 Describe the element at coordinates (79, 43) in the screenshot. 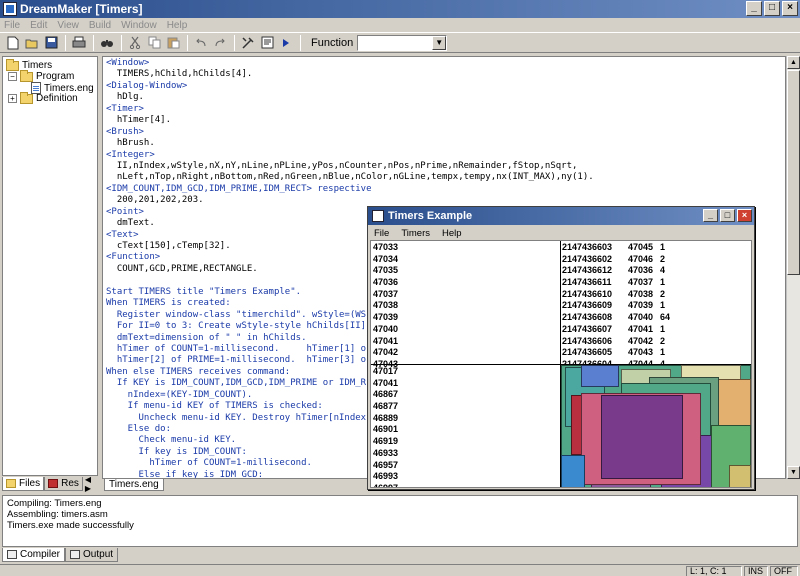

I see `print-icon` at that location.